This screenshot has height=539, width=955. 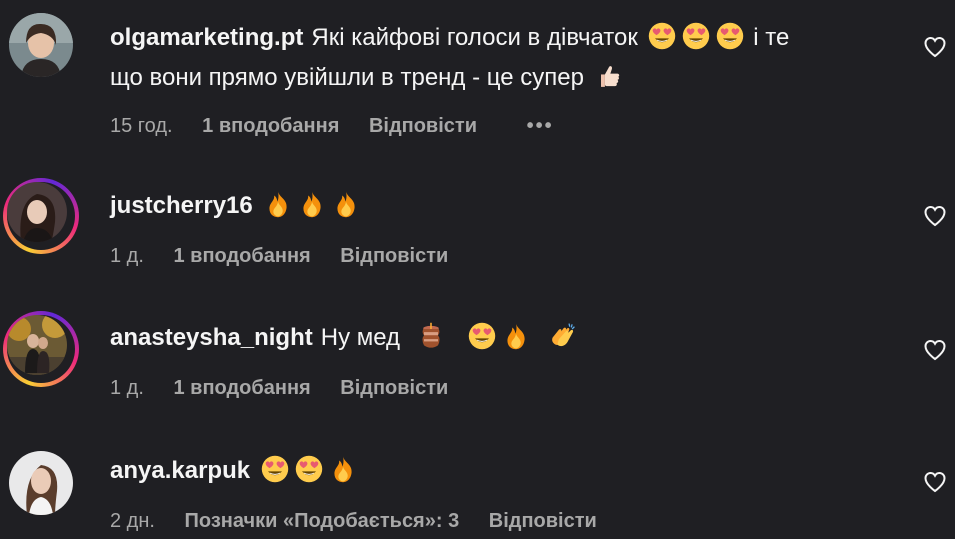 What do you see at coordinates (562, 336) in the screenshot?
I see `clapping-hands-emoji-icon` at bounding box center [562, 336].